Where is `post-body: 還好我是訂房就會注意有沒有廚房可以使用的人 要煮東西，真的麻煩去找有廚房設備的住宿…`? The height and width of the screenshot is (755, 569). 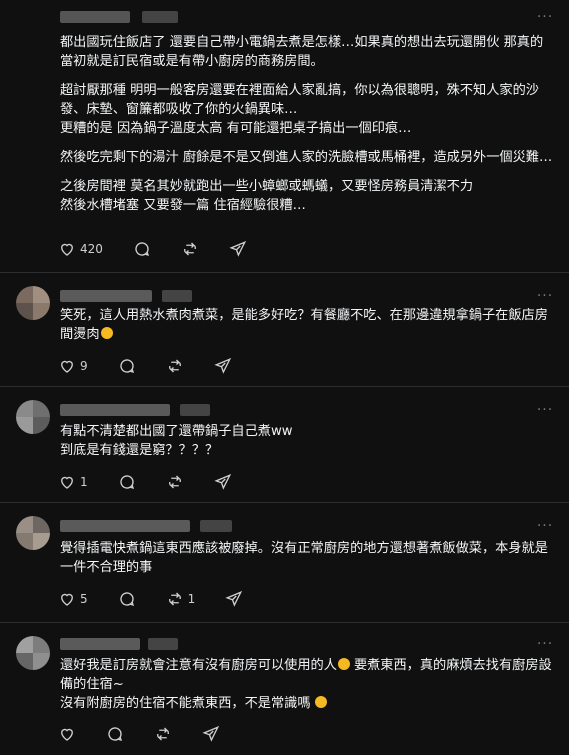
post-body: 還好我是訂房就會注意有沒有廚房可以使用的人 要煮東西，真的麻煩去找有廚房設備的住宿… is located at coordinates (307, 689).